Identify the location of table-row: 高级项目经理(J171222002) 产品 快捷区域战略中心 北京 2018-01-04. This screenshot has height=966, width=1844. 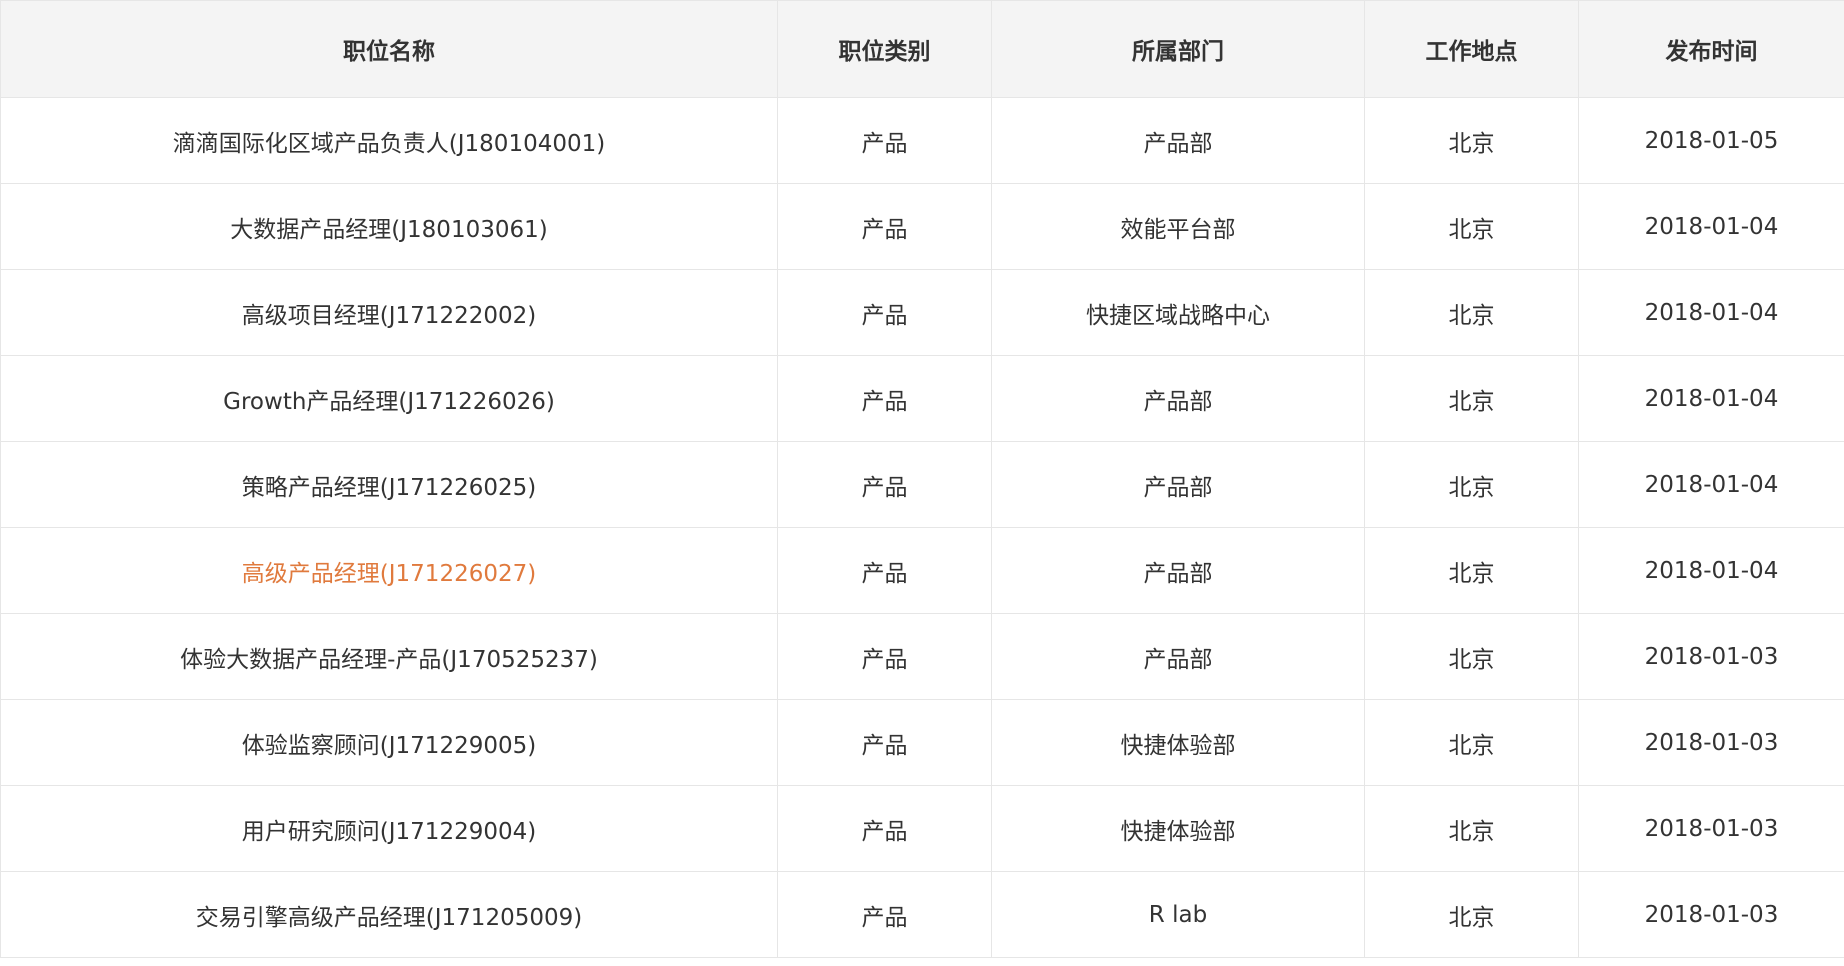
(922, 312).